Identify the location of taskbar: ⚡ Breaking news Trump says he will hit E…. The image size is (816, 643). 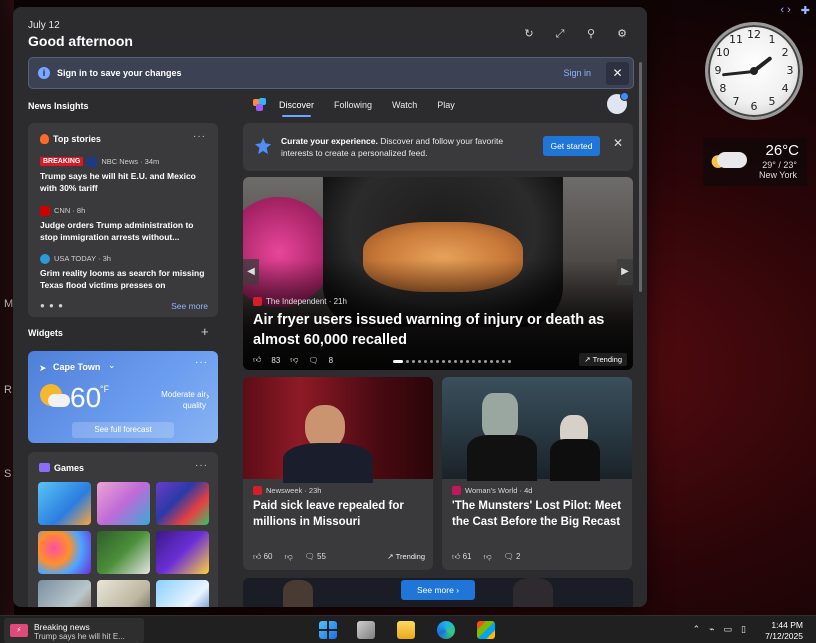
(408, 629).